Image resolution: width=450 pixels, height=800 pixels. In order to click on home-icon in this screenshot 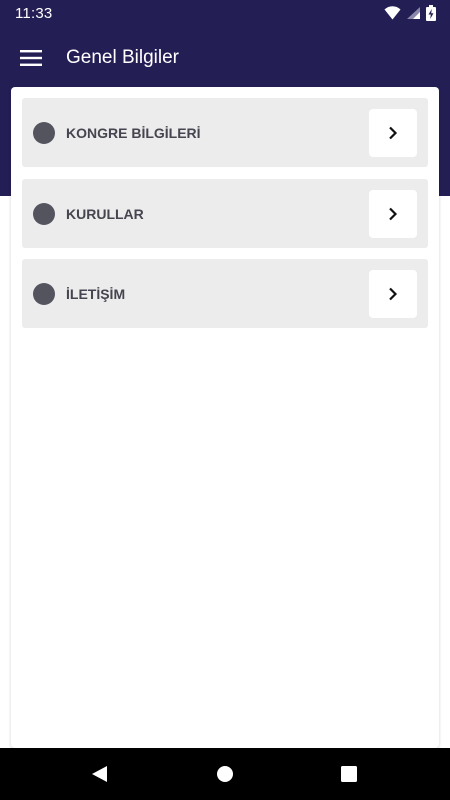, I will do `click(225, 774)`.